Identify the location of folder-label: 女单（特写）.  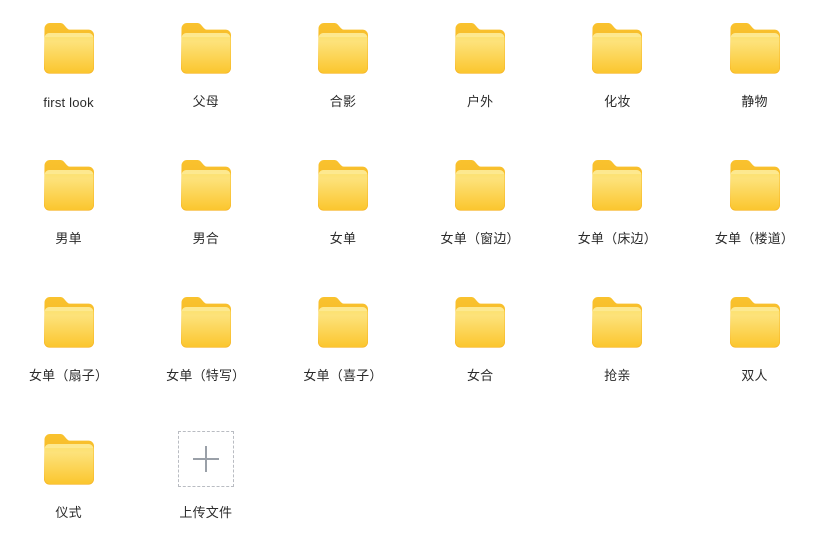
(206, 376).